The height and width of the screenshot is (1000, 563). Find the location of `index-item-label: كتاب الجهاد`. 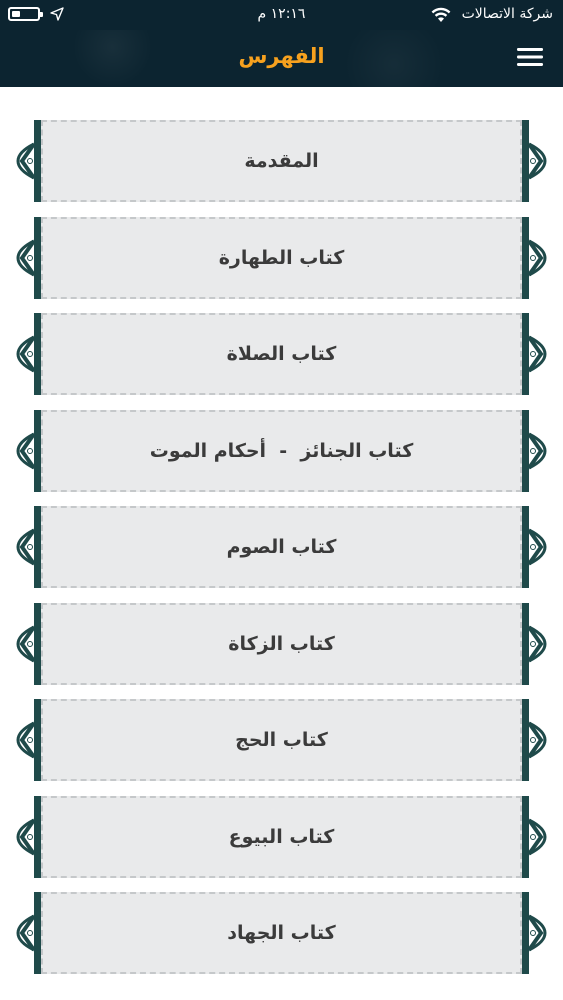

index-item-label: كتاب الجهاد is located at coordinates (281, 933).